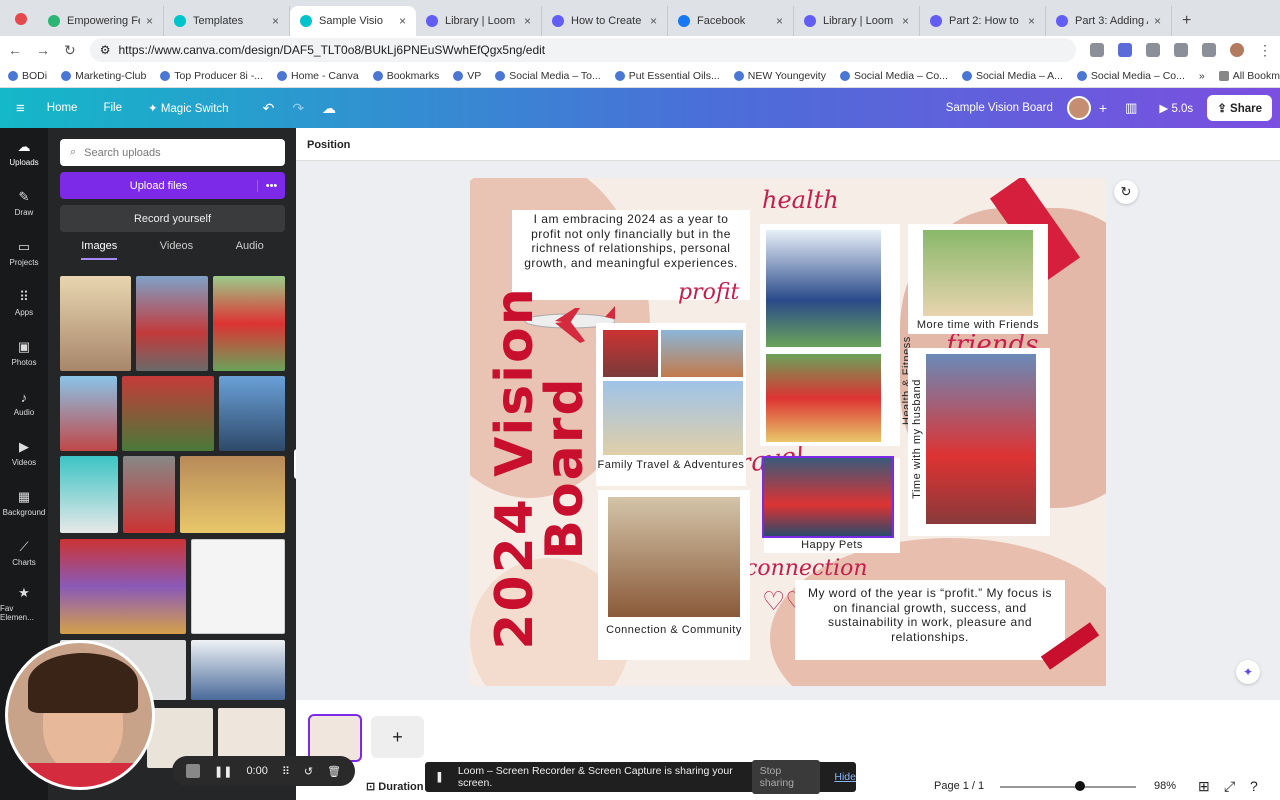 The image size is (1280, 800). I want to click on more-options-icon: •••, so click(271, 185).